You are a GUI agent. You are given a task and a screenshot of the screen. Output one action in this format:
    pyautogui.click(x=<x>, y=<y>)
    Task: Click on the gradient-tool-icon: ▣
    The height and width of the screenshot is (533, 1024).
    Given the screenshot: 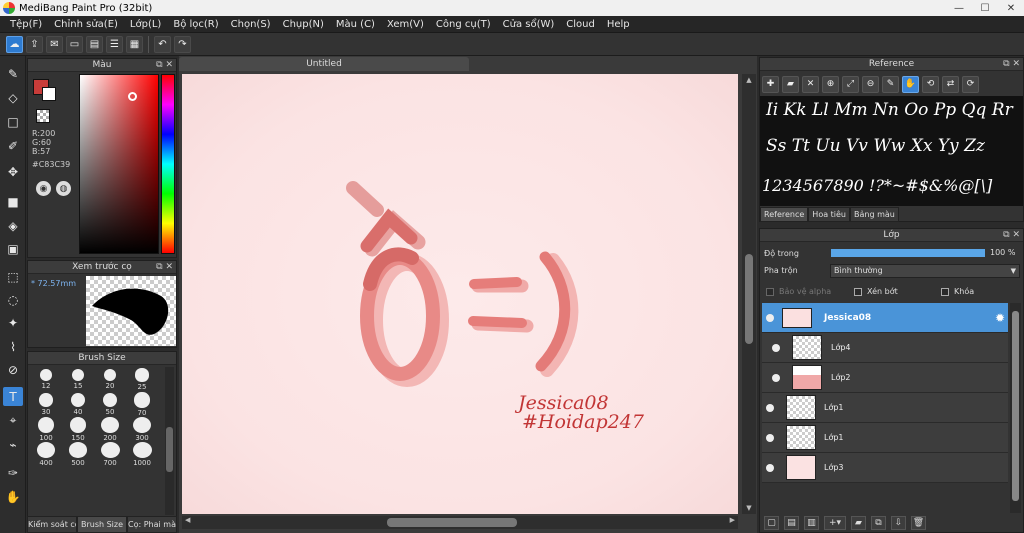 What is the action you would take?
    pyautogui.click(x=13, y=248)
    